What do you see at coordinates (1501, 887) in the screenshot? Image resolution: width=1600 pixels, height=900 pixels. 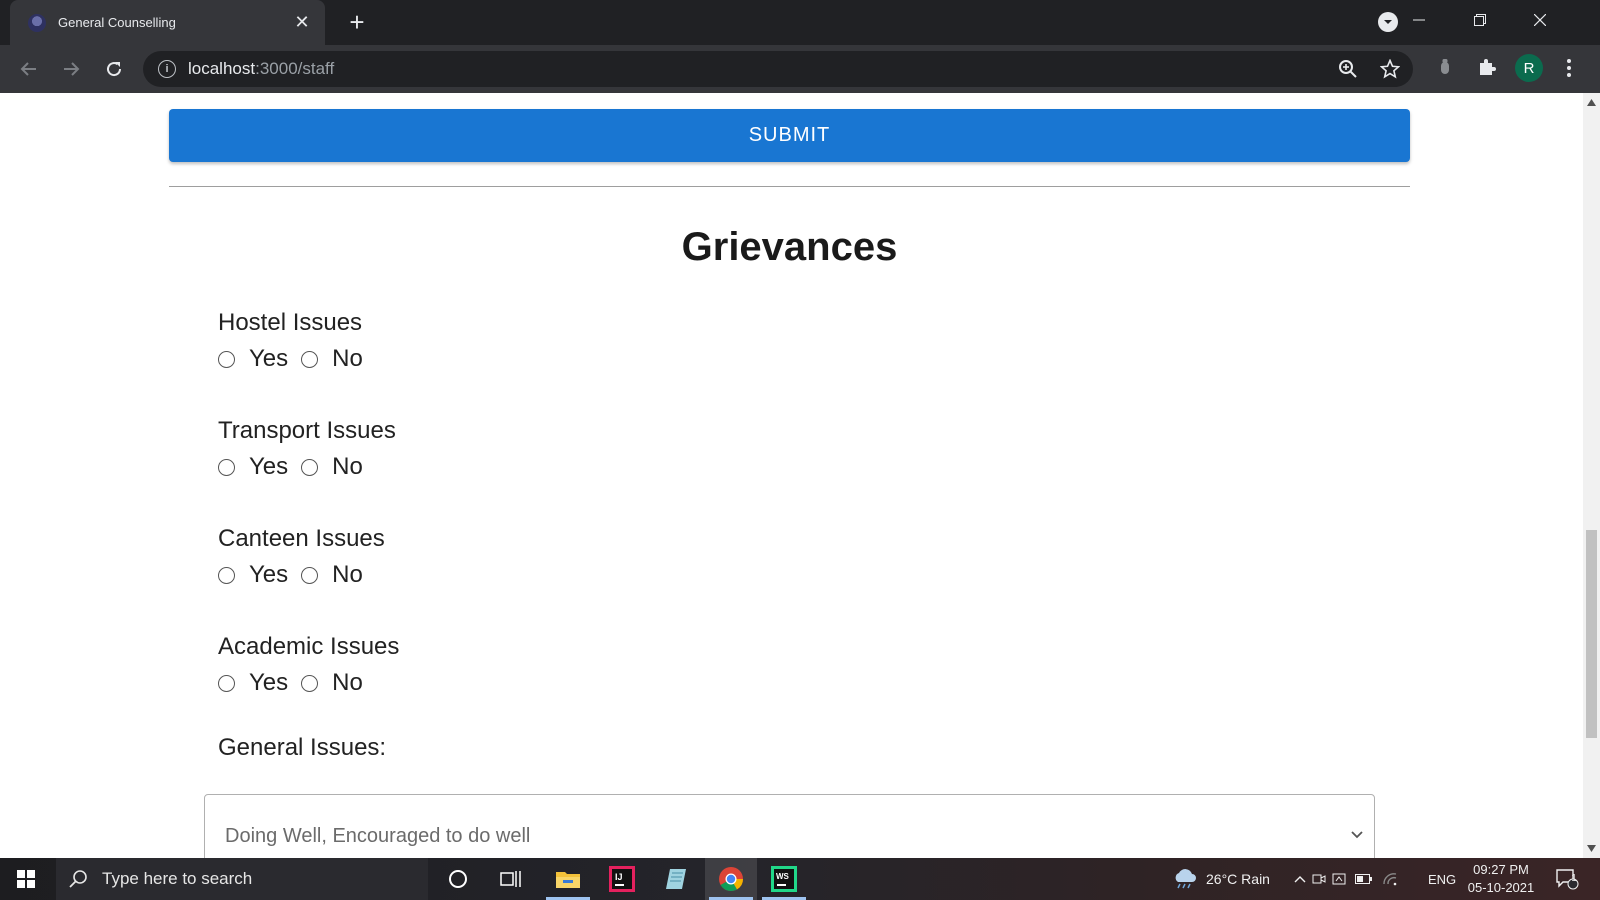 I see `clock-date: 05-10-2021` at bounding box center [1501, 887].